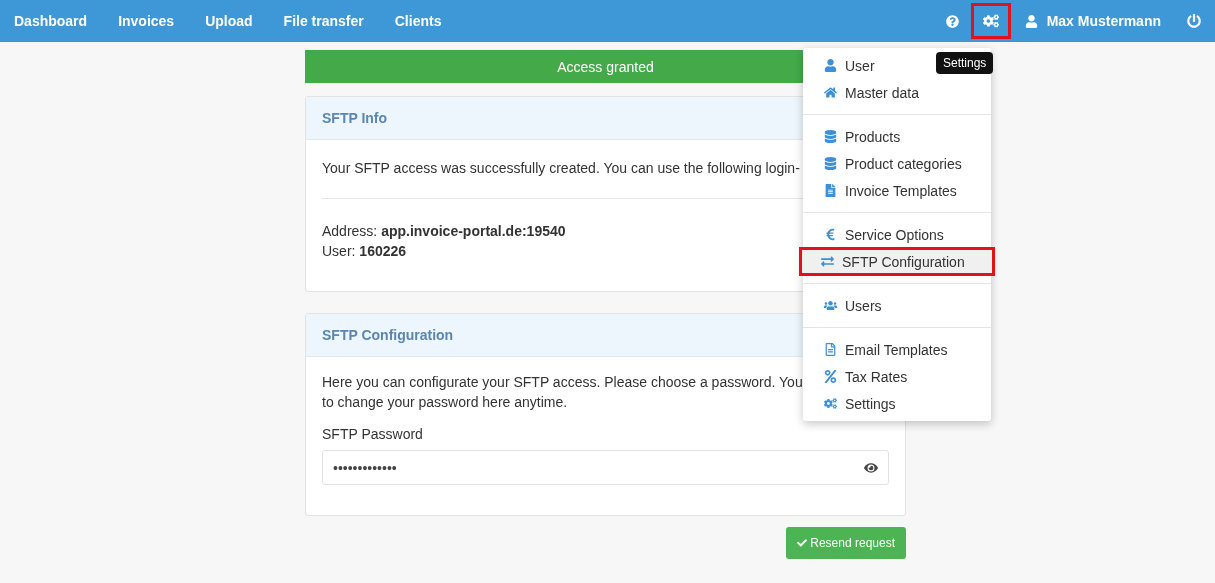 Image resolution: width=1215 pixels, height=583 pixels. What do you see at coordinates (830, 376) in the screenshot?
I see `percent-icon` at bounding box center [830, 376].